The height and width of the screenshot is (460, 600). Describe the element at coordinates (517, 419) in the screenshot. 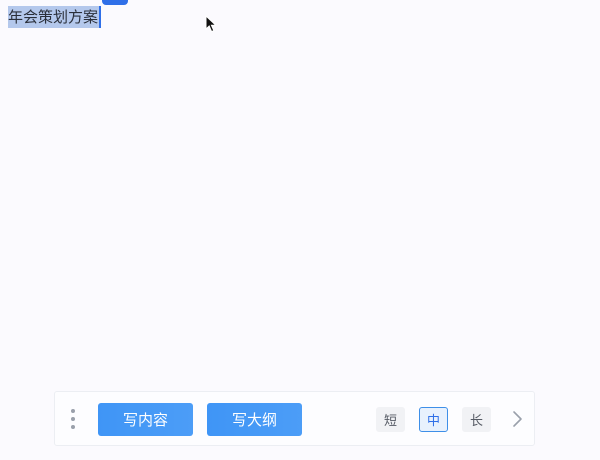

I see `chevron-right-icon` at that location.